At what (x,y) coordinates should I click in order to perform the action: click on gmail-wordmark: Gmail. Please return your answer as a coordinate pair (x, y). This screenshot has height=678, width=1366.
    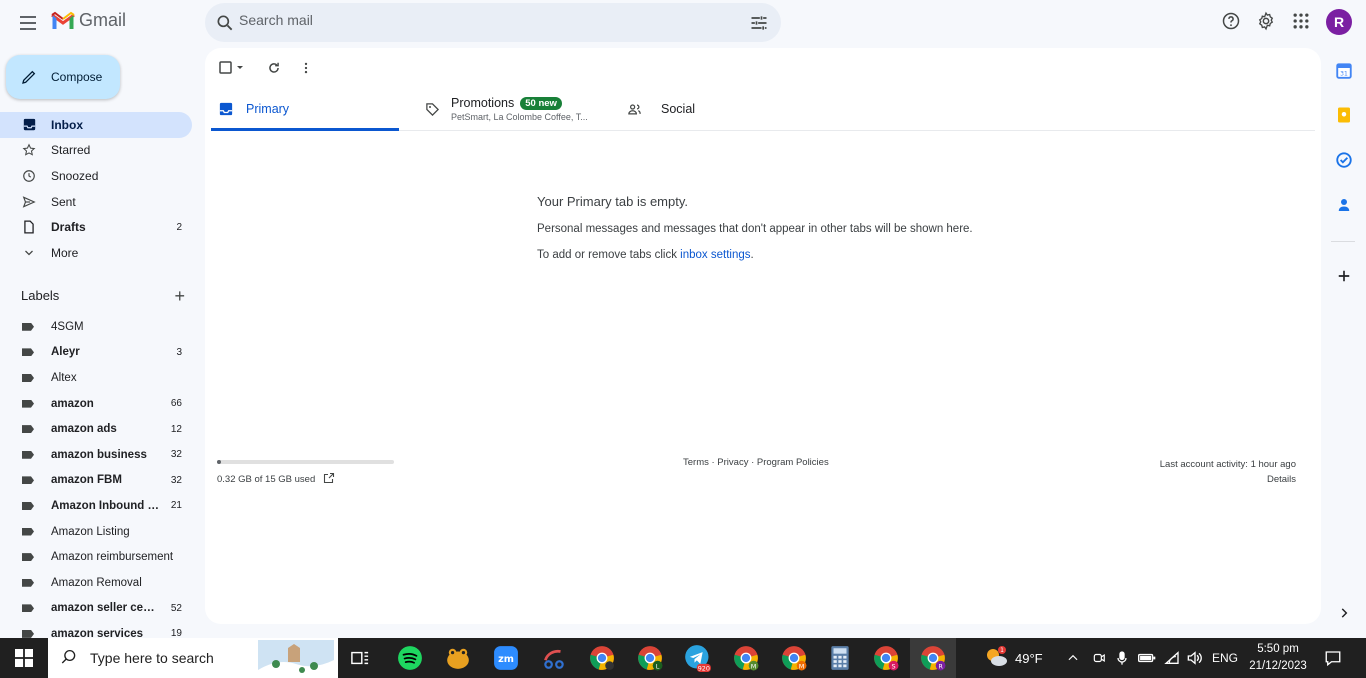
    Looking at the image, I should click on (103, 20).